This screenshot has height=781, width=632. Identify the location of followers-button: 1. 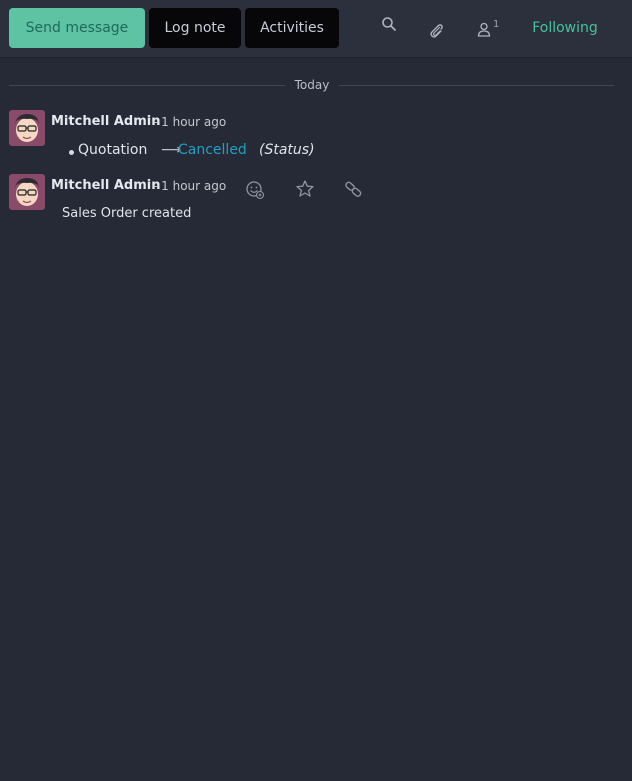
(489, 28).